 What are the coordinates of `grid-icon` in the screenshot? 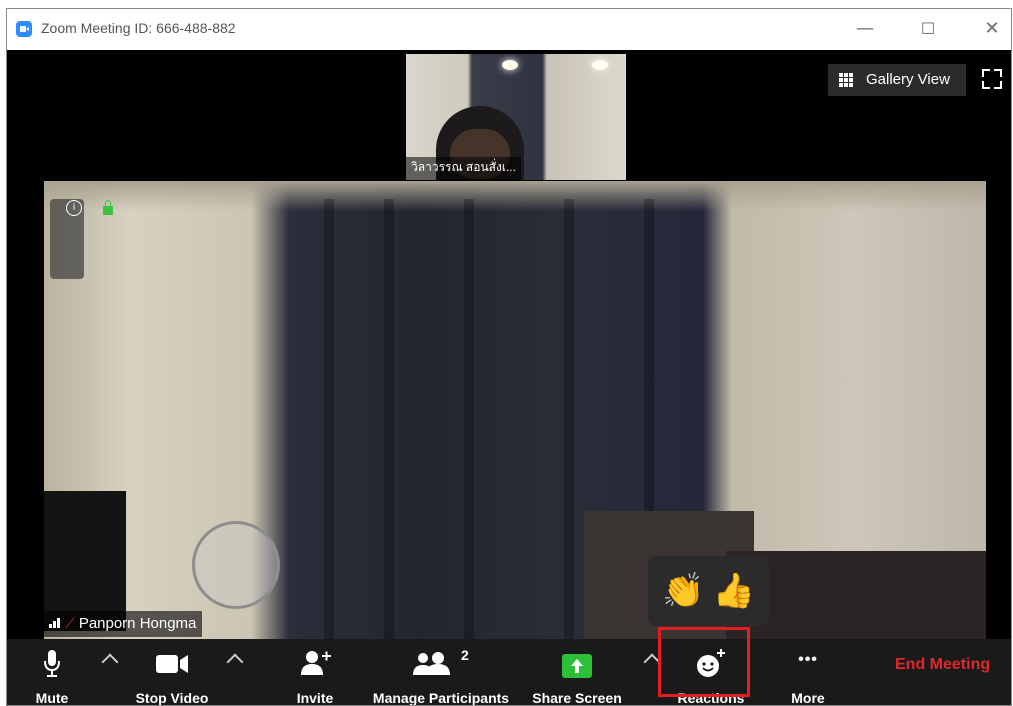 It's located at (846, 80).